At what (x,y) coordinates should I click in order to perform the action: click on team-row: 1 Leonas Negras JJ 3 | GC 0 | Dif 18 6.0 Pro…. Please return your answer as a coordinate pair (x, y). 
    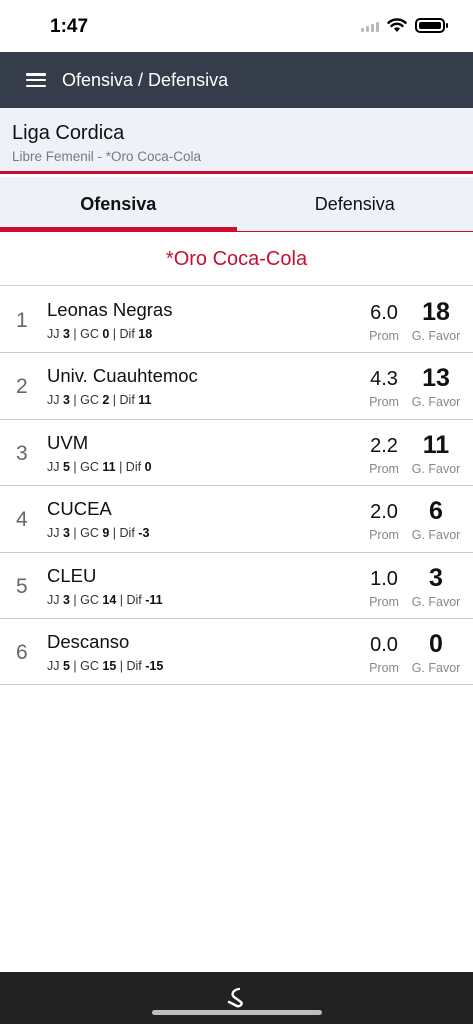
    Looking at the image, I should click on (236, 320).